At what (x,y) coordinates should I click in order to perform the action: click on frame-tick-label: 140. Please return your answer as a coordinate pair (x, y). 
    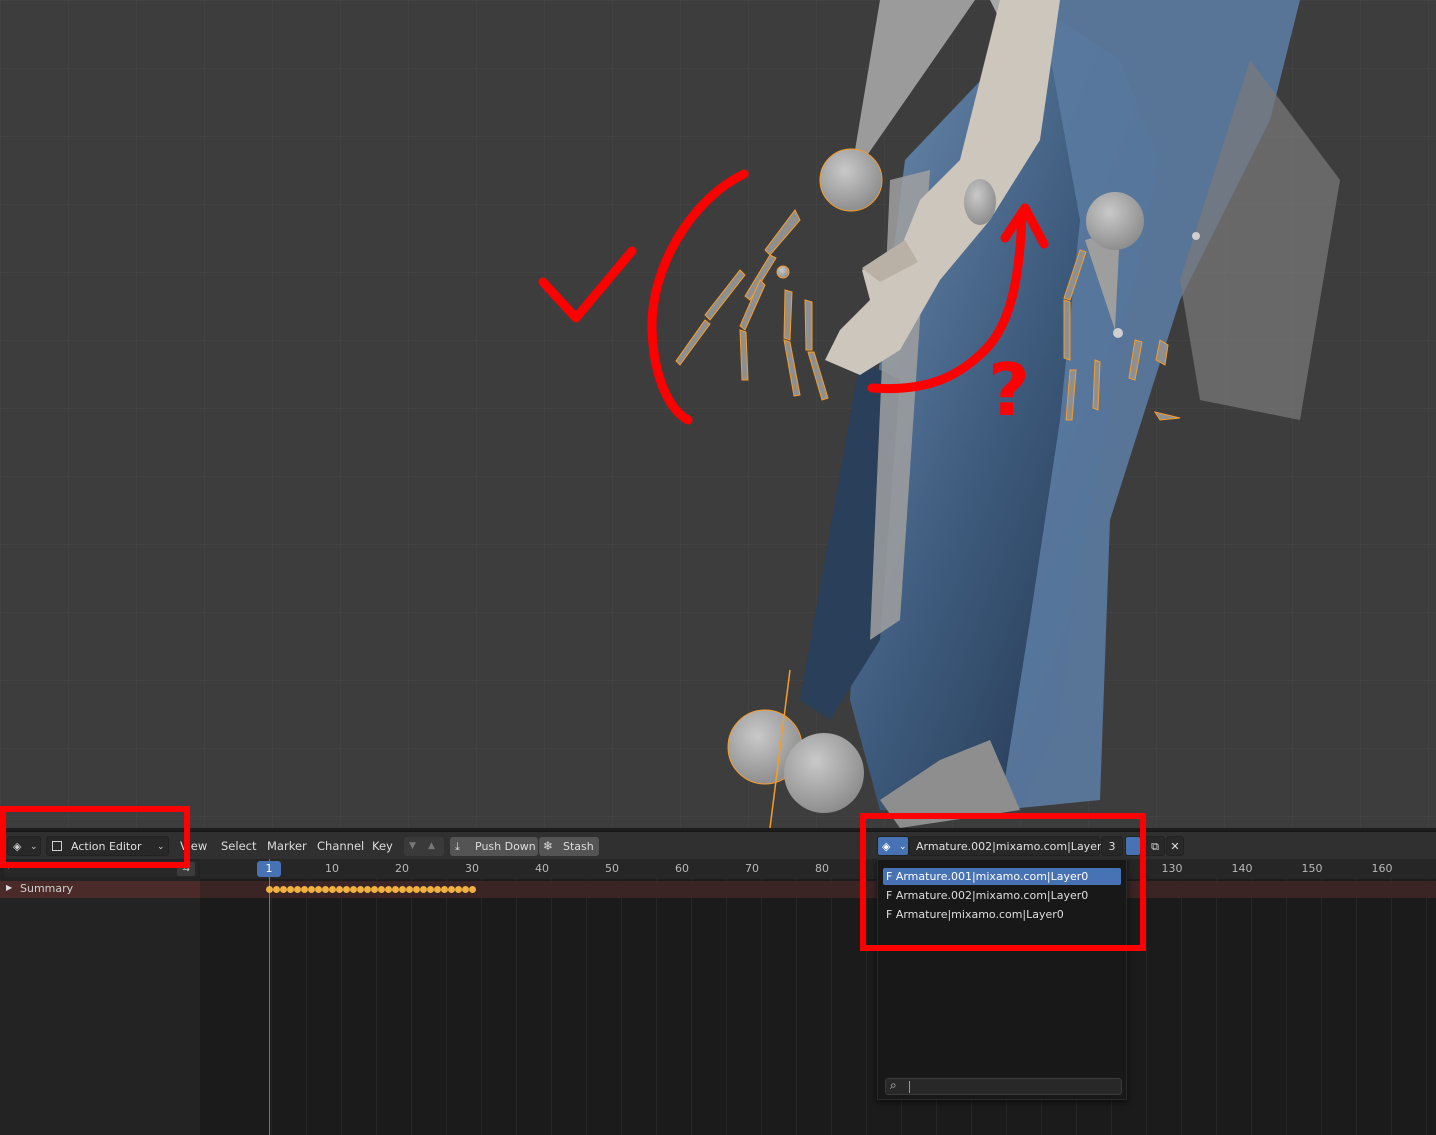
    Looking at the image, I should click on (1242, 868).